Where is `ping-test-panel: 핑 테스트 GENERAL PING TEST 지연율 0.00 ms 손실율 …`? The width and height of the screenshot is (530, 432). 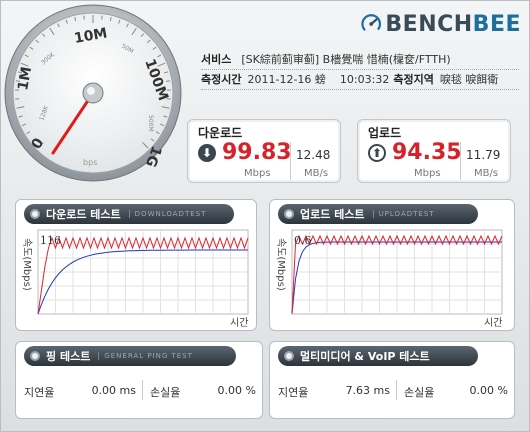
ping-test-panel: 핑 테스트 GENERAL PING TEST 지연율 0.00 ms 손실율 … is located at coordinates (139, 380).